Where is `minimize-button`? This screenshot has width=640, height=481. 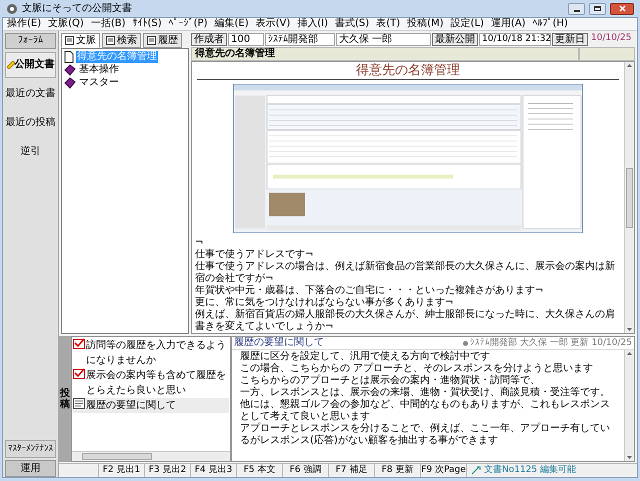
minimize-button is located at coordinates (576, 8).